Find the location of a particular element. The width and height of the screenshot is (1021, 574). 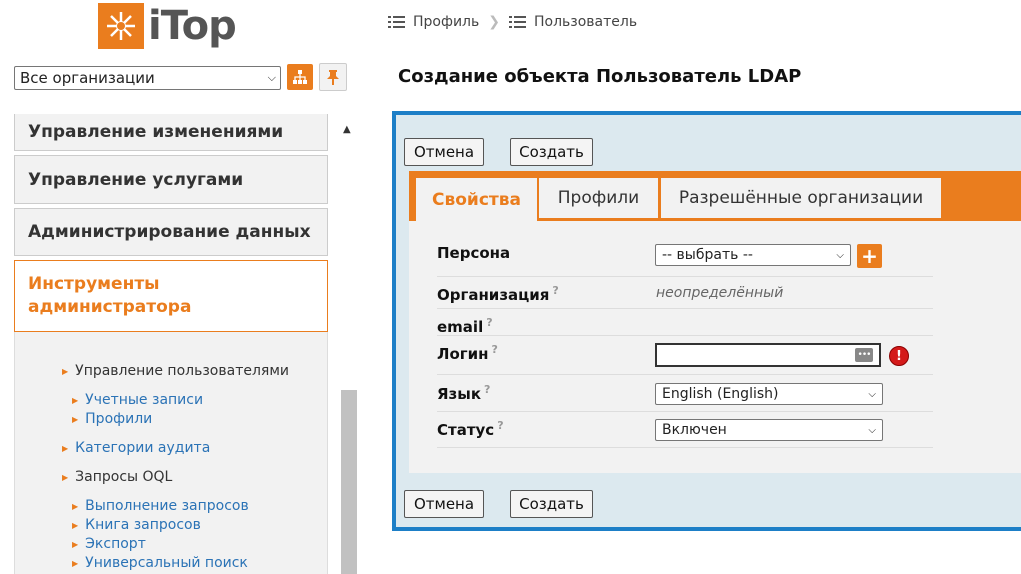

password-manager-icon: ••• is located at coordinates (864, 355).